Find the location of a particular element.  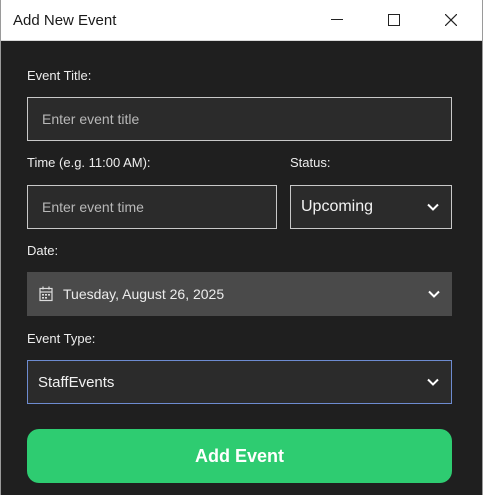

calendar-icon is located at coordinates (46, 294).